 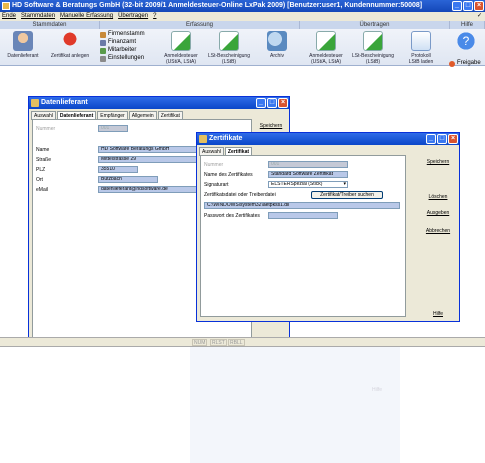 What do you see at coordinates (43, 150) in the screenshot?
I see `name-label: Name` at bounding box center [43, 150].